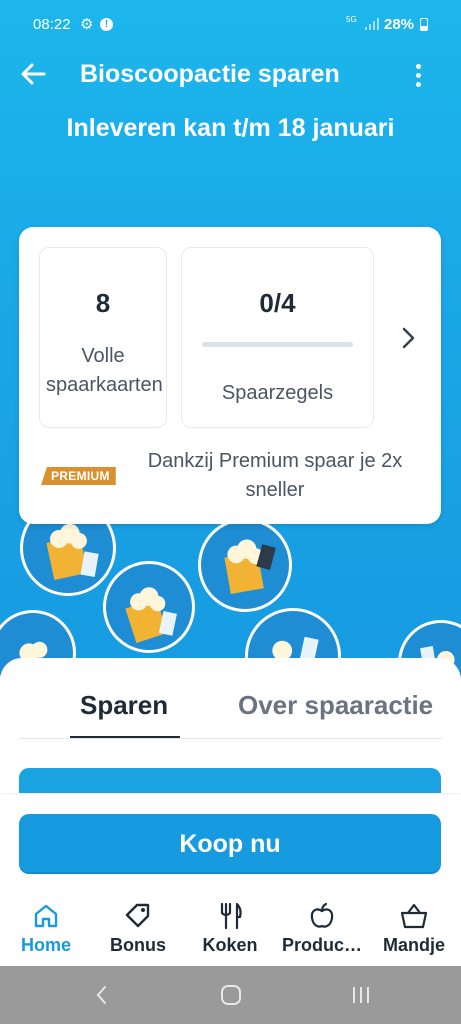  I want to click on stamps-label: Spaarzegels, so click(277, 393).